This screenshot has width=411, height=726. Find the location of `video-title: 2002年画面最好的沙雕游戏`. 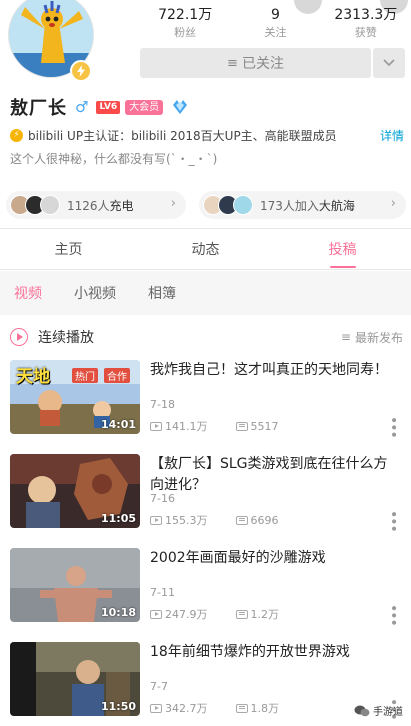

video-title: 2002年画面最好的沙雕游戏 is located at coordinates (275, 558).